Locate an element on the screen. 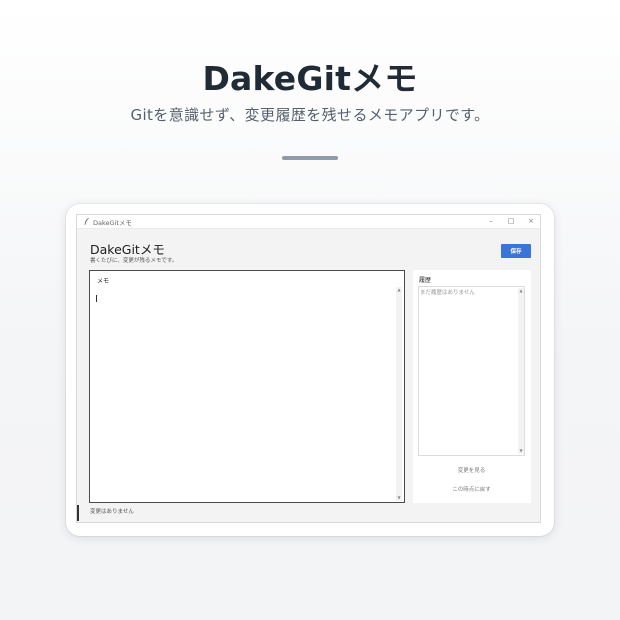  window-edge-mark is located at coordinates (78, 513).